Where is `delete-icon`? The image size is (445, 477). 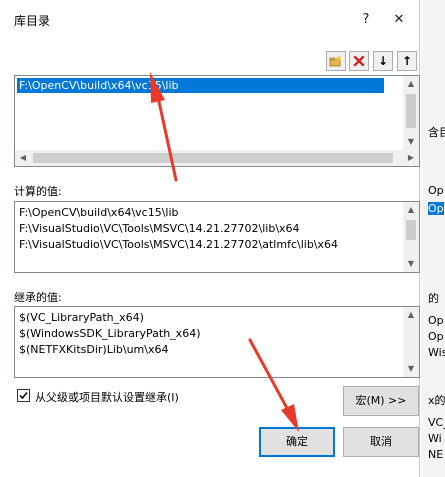 delete-icon is located at coordinates (359, 61).